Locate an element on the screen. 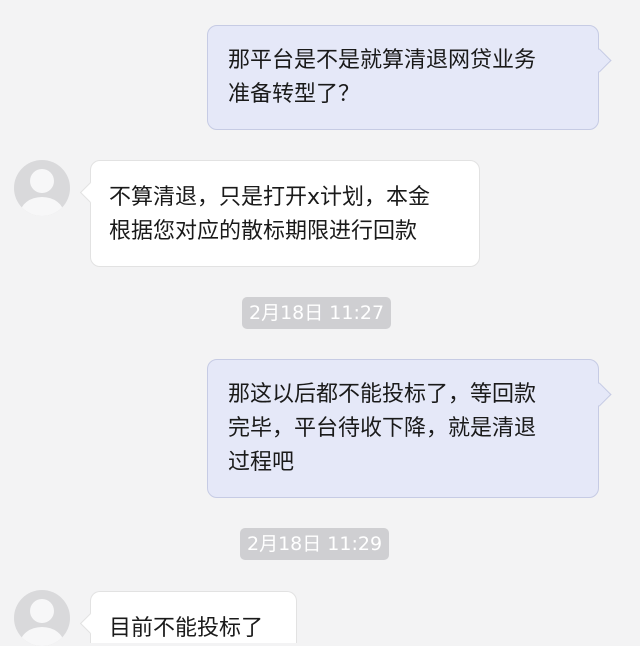 This screenshot has width=640, height=646. message-bubble-outgoing: 那平台是不是就算清退网贷业务 准备转型了？ is located at coordinates (409, 77).